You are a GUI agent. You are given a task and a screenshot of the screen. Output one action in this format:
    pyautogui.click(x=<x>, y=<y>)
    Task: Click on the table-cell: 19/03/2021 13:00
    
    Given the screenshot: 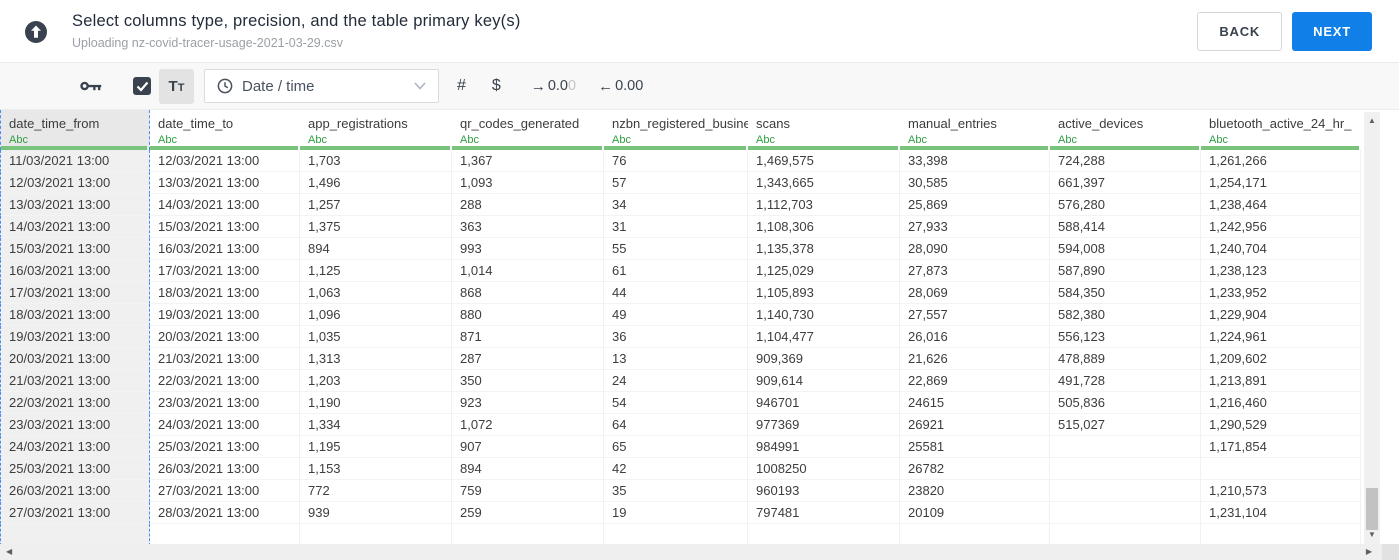 What is the action you would take?
    pyautogui.click(x=75, y=337)
    